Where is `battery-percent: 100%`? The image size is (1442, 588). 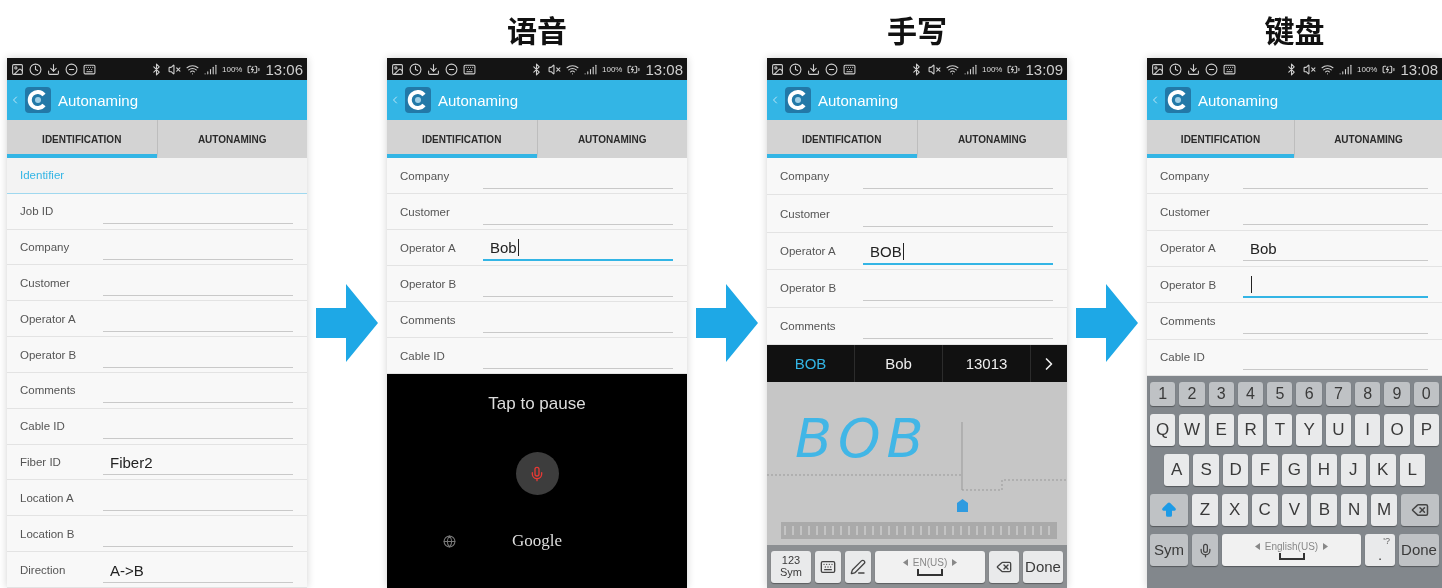
battery-percent: 100% is located at coordinates (612, 69).